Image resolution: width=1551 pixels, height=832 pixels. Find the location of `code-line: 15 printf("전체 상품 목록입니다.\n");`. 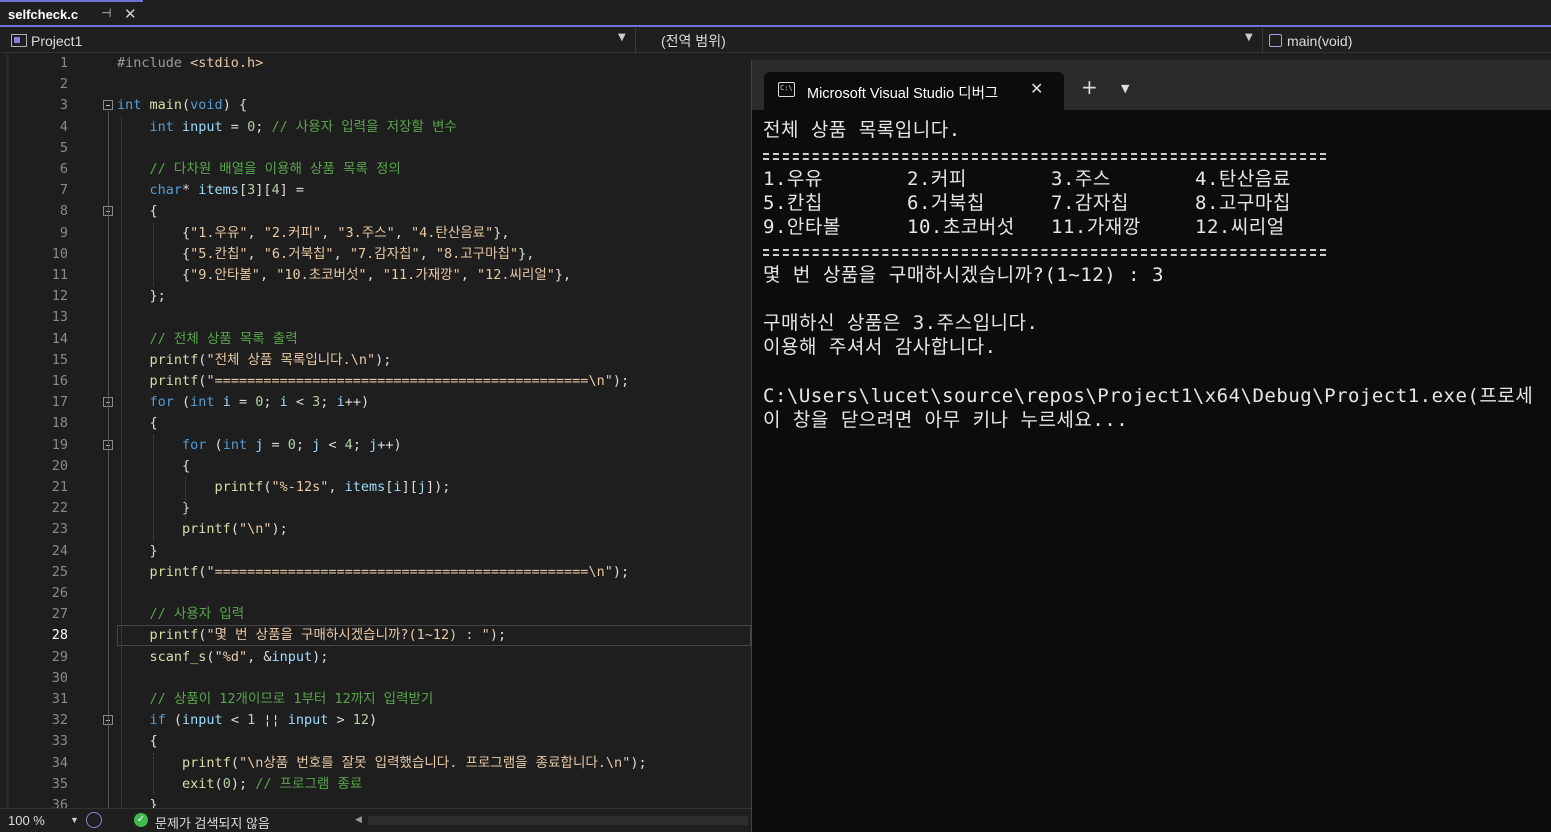

code-line: 15 printf("전체 상품 목록입니다.\n"); is located at coordinates (375, 360).